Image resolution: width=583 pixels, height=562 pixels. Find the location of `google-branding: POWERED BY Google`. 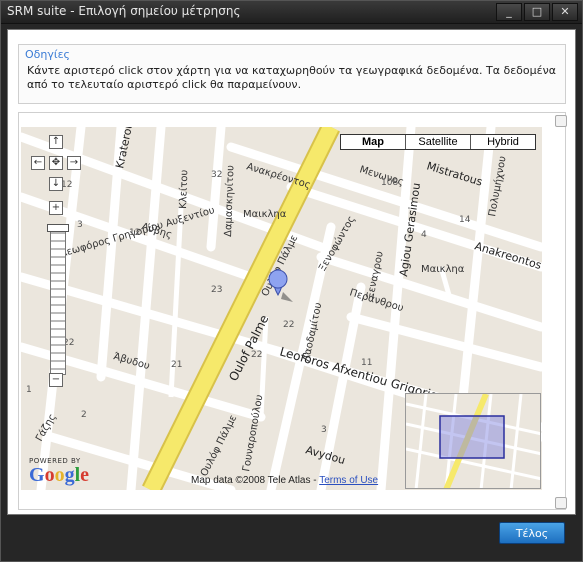

google-branding: POWERED BY Google is located at coordinates (64, 471).